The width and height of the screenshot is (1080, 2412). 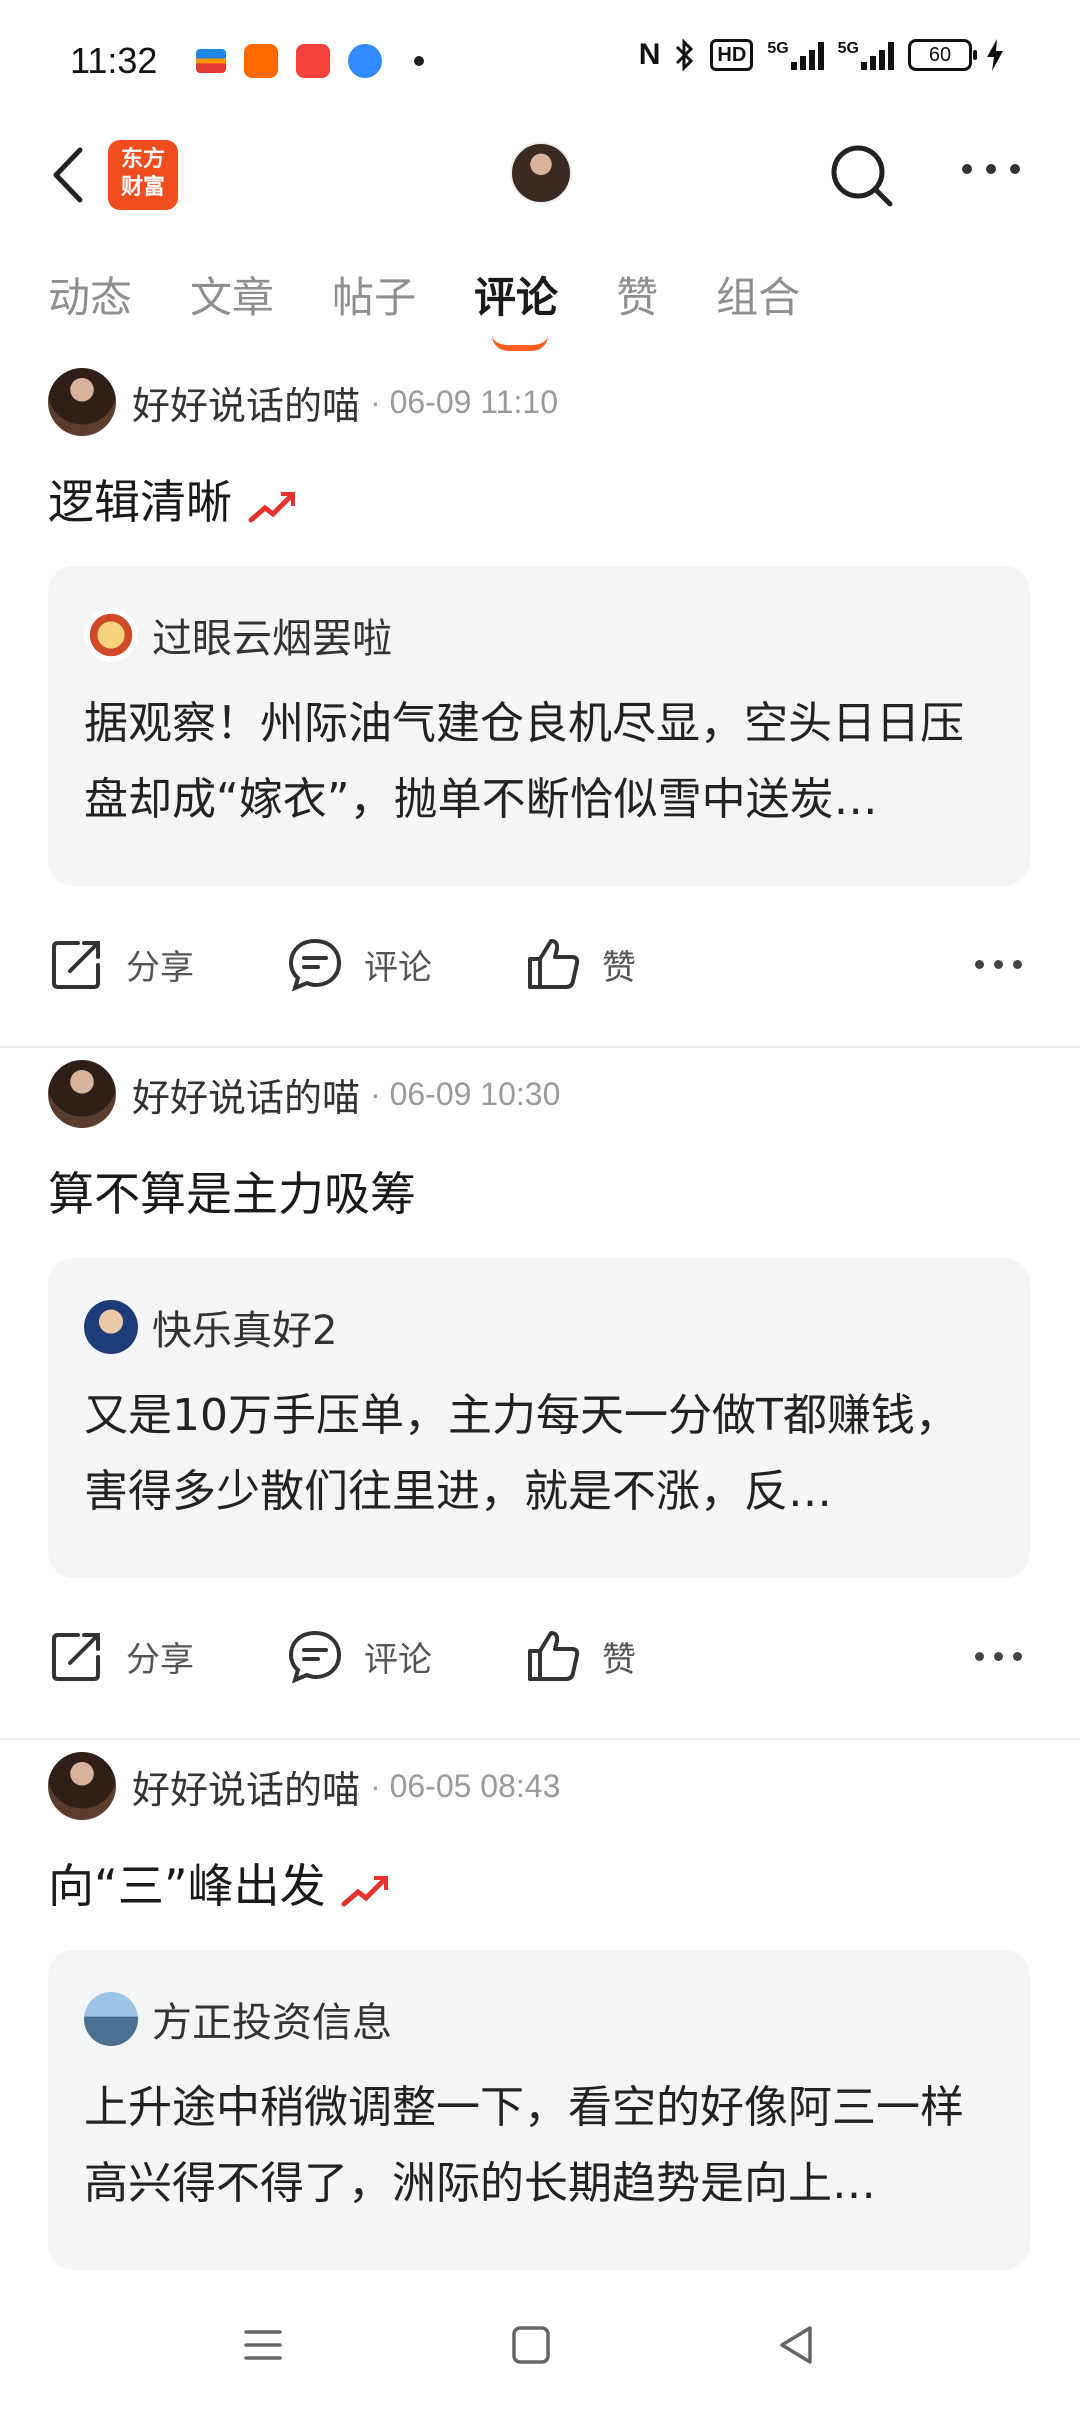 What do you see at coordinates (516, 307) in the screenshot?
I see `tab-comments: 评论` at bounding box center [516, 307].